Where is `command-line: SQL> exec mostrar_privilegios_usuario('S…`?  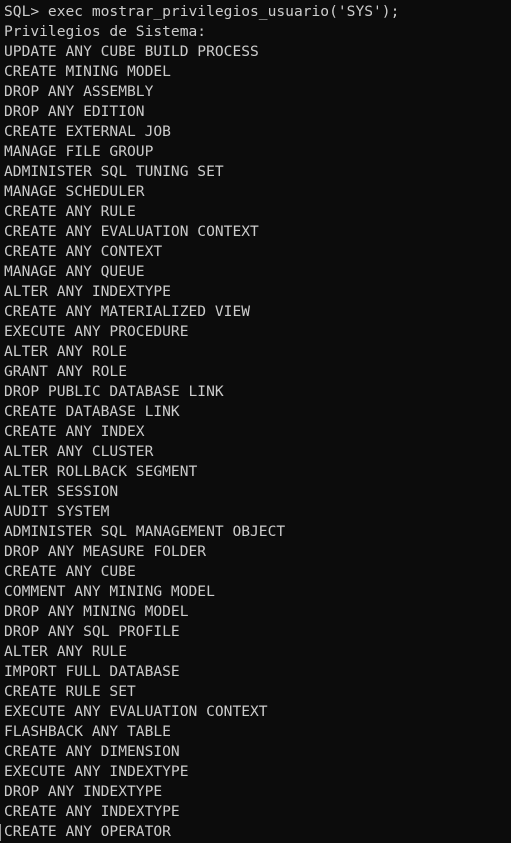
command-line: SQL> exec mostrar_privilegios_usuario('S… is located at coordinates (202, 11).